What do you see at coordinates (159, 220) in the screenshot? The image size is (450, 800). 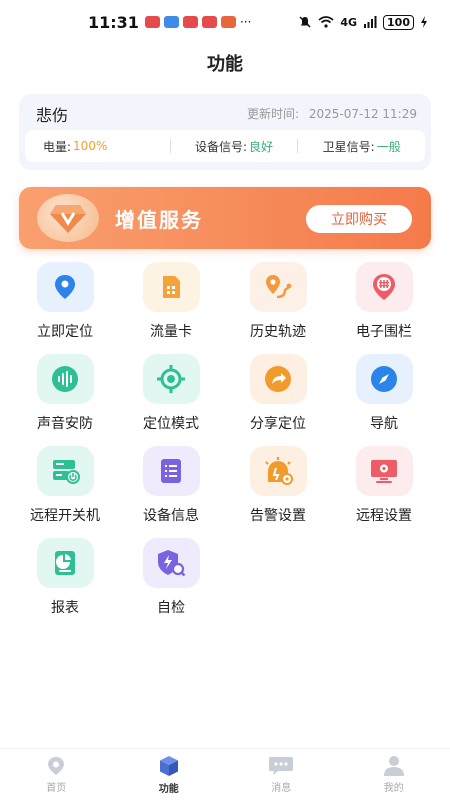 I see `banner-title: 增值服务` at bounding box center [159, 220].